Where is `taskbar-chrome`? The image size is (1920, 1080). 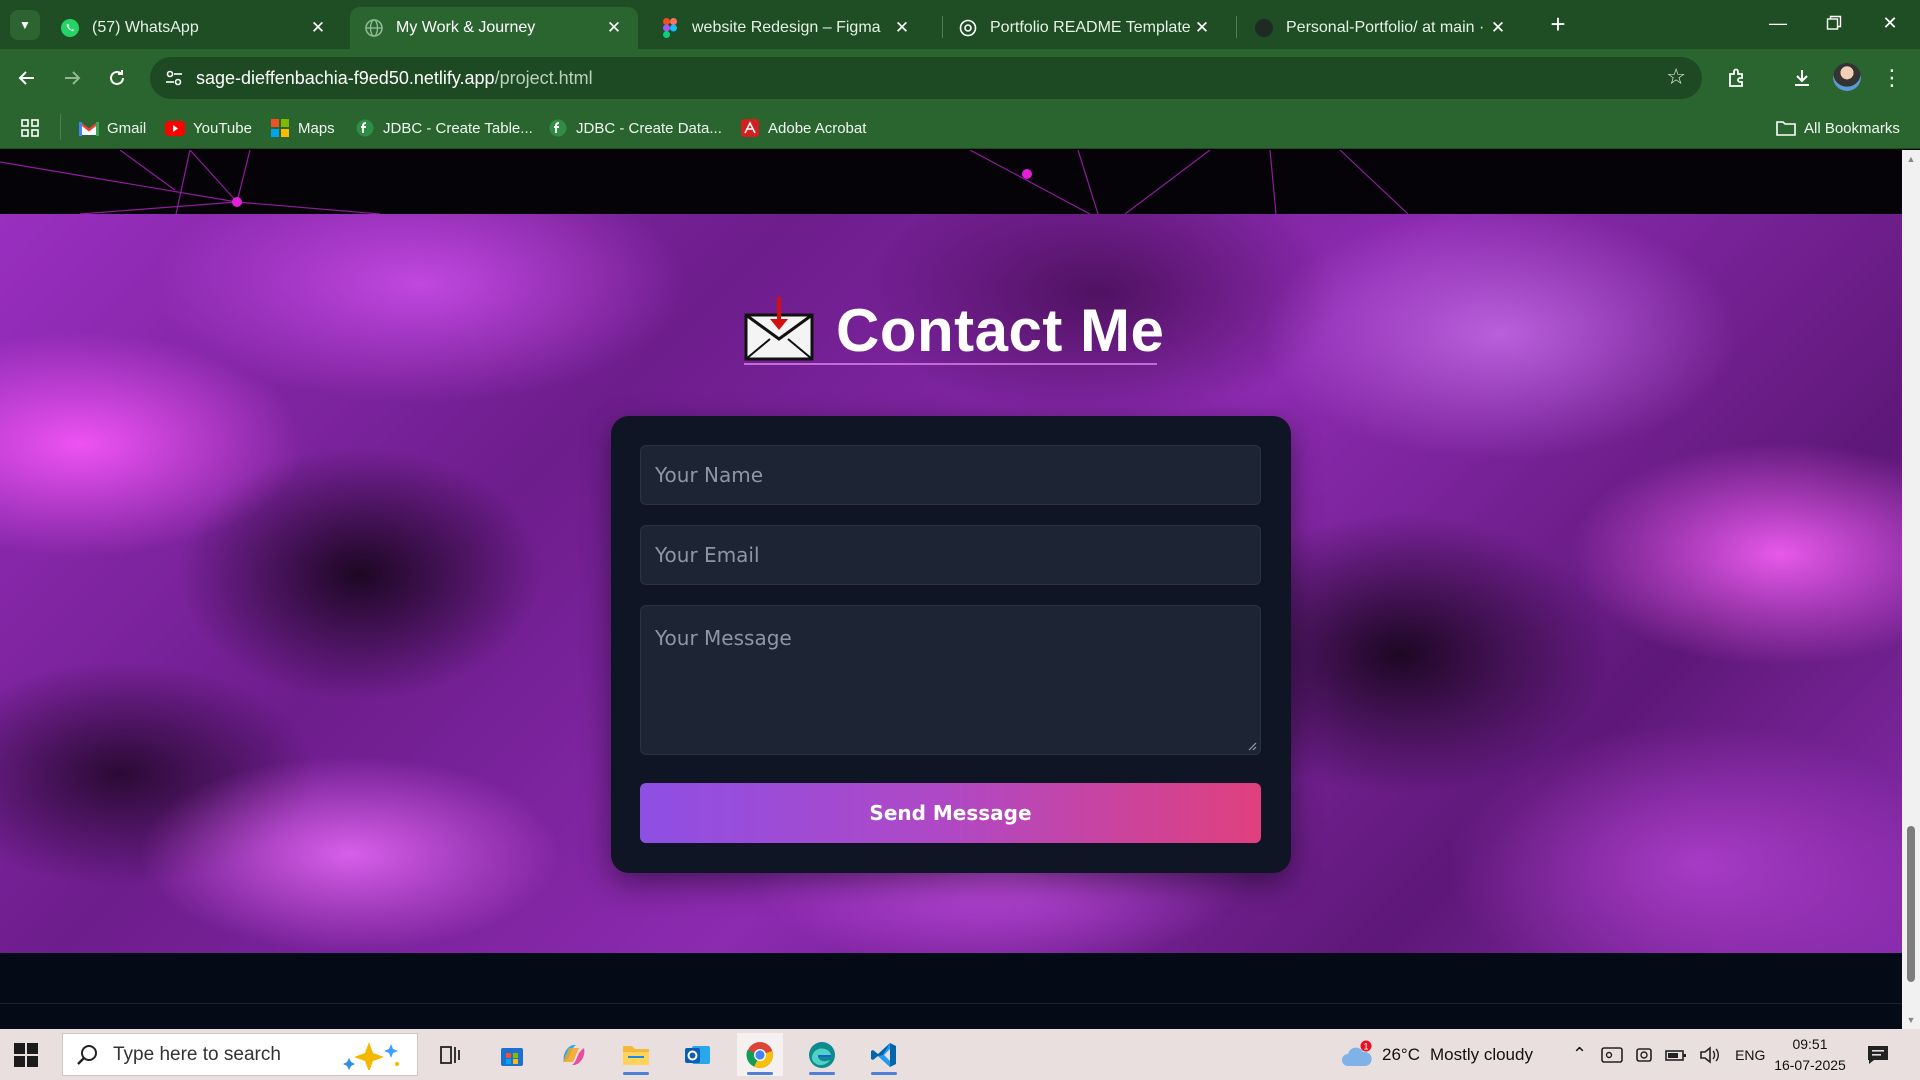
taskbar-chrome is located at coordinates (760, 1054).